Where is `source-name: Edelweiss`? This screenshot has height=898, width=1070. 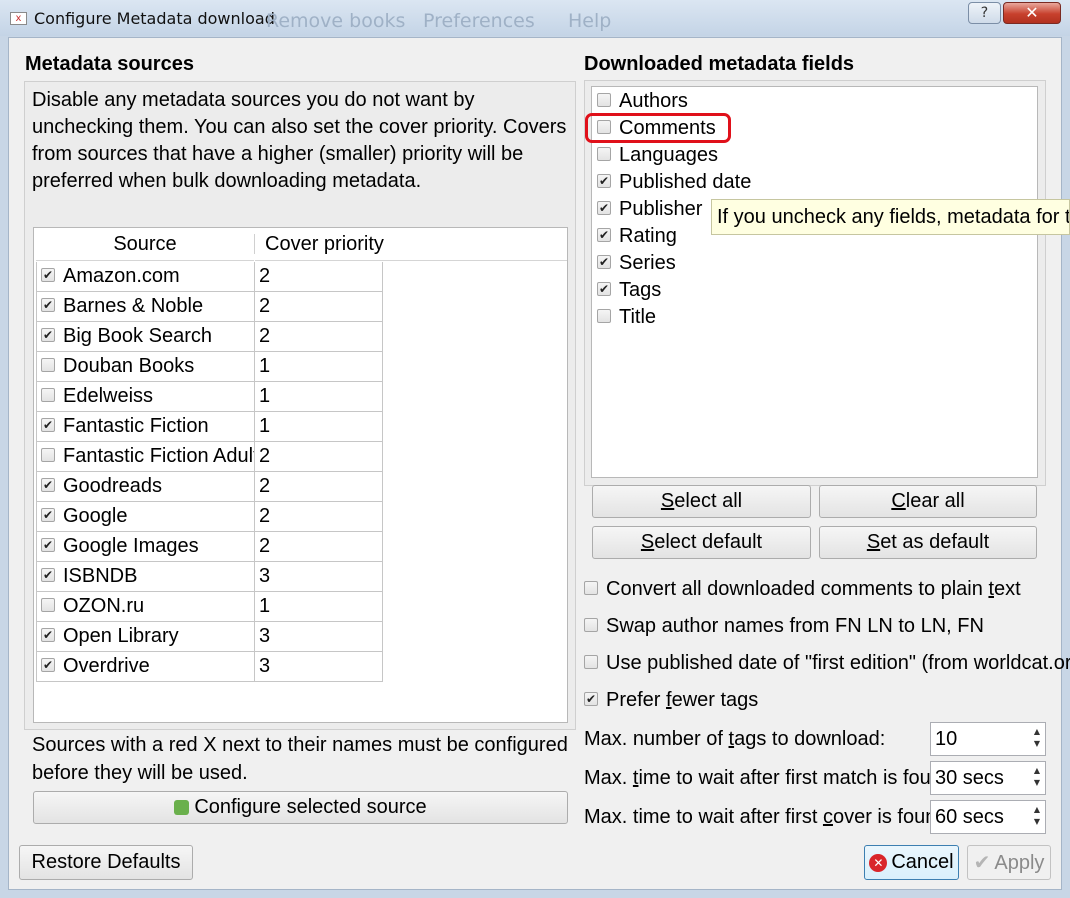 source-name: Edelweiss is located at coordinates (108, 396).